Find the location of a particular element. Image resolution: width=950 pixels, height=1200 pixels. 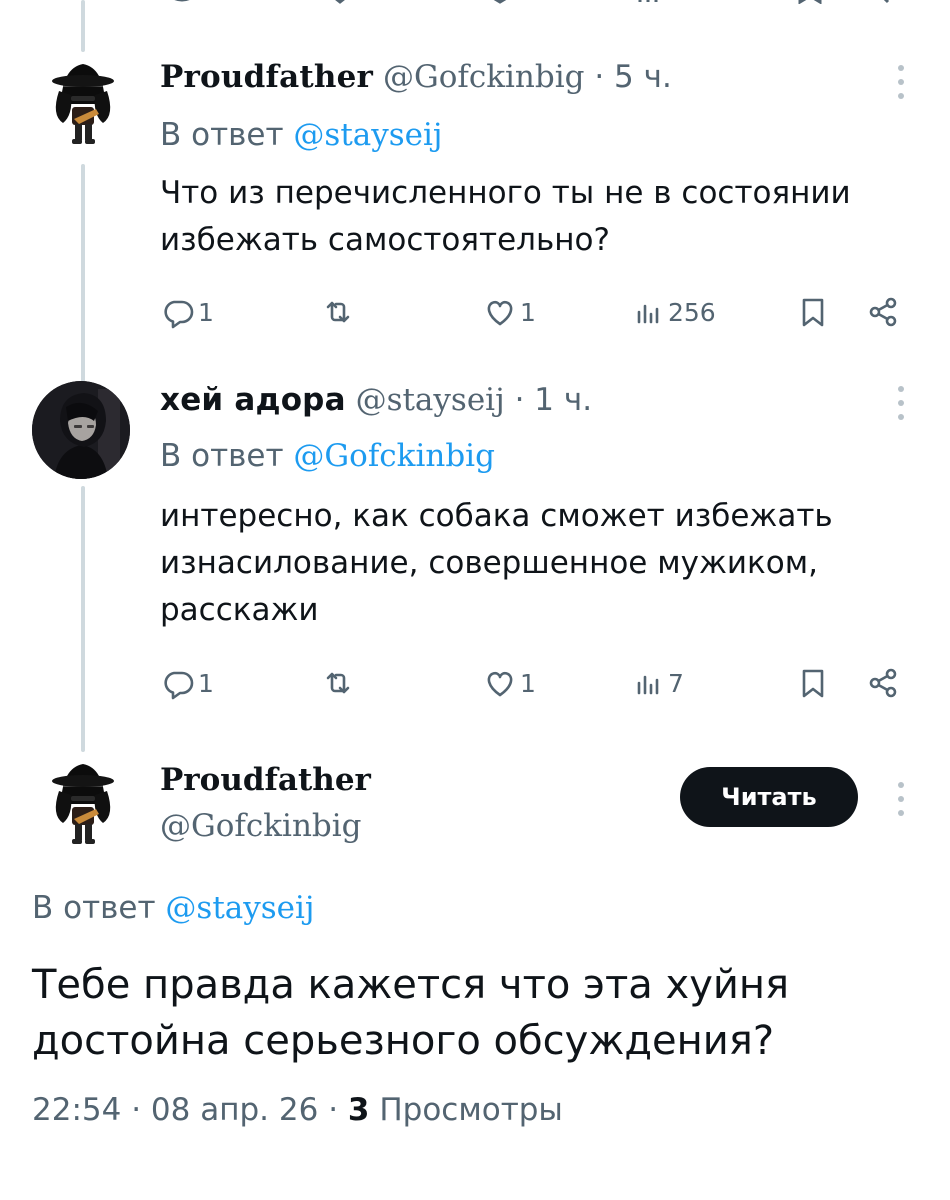

timestamp: 1 ч. is located at coordinates (563, 400).